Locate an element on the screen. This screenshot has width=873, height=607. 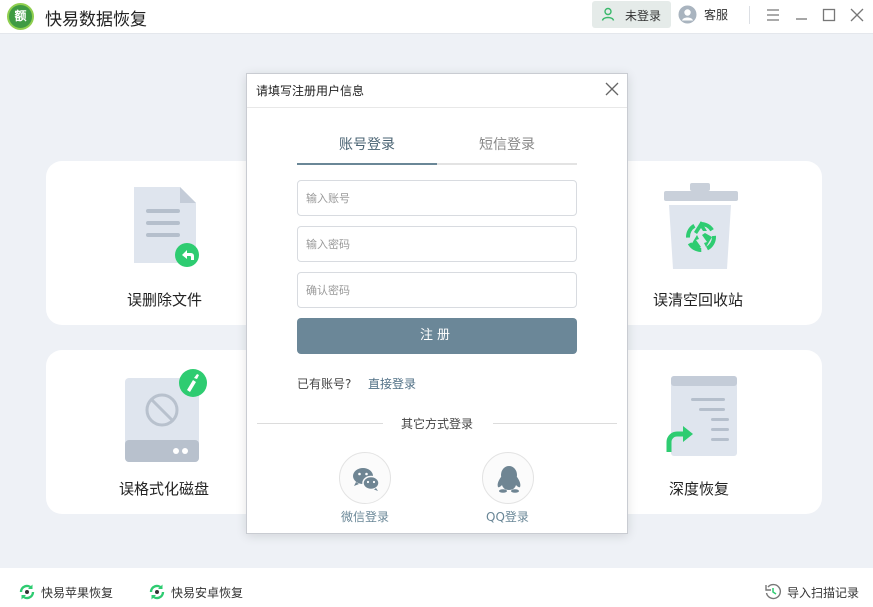
register-button: 注册 is located at coordinates (437, 336).